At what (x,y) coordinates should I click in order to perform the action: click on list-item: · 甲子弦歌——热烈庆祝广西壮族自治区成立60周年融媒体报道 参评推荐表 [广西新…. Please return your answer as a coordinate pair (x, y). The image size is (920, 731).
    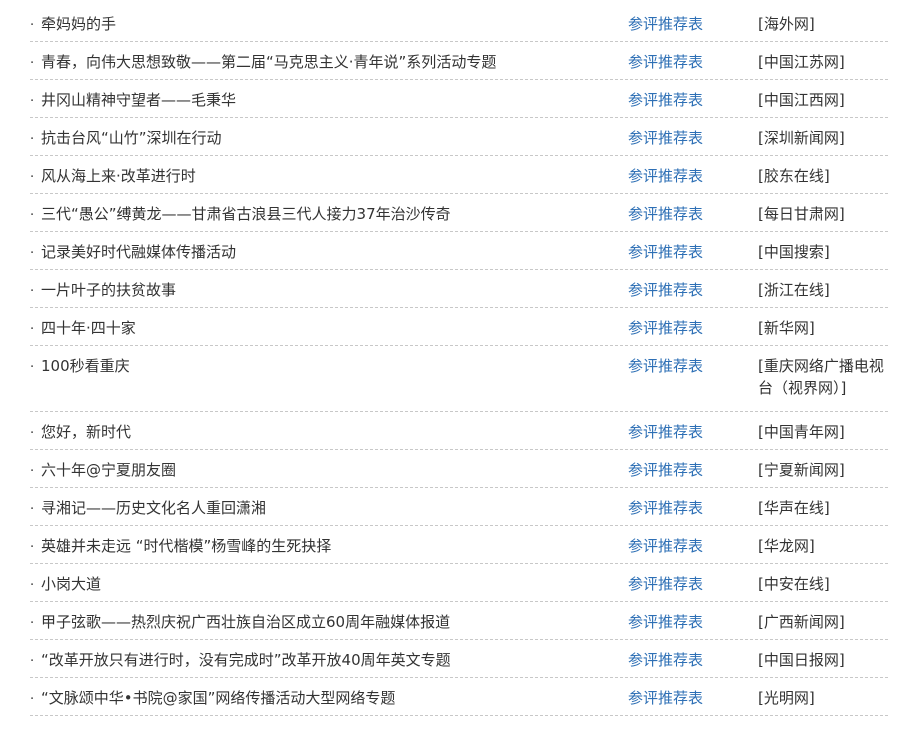
    Looking at the image, I should click on (459, 621).